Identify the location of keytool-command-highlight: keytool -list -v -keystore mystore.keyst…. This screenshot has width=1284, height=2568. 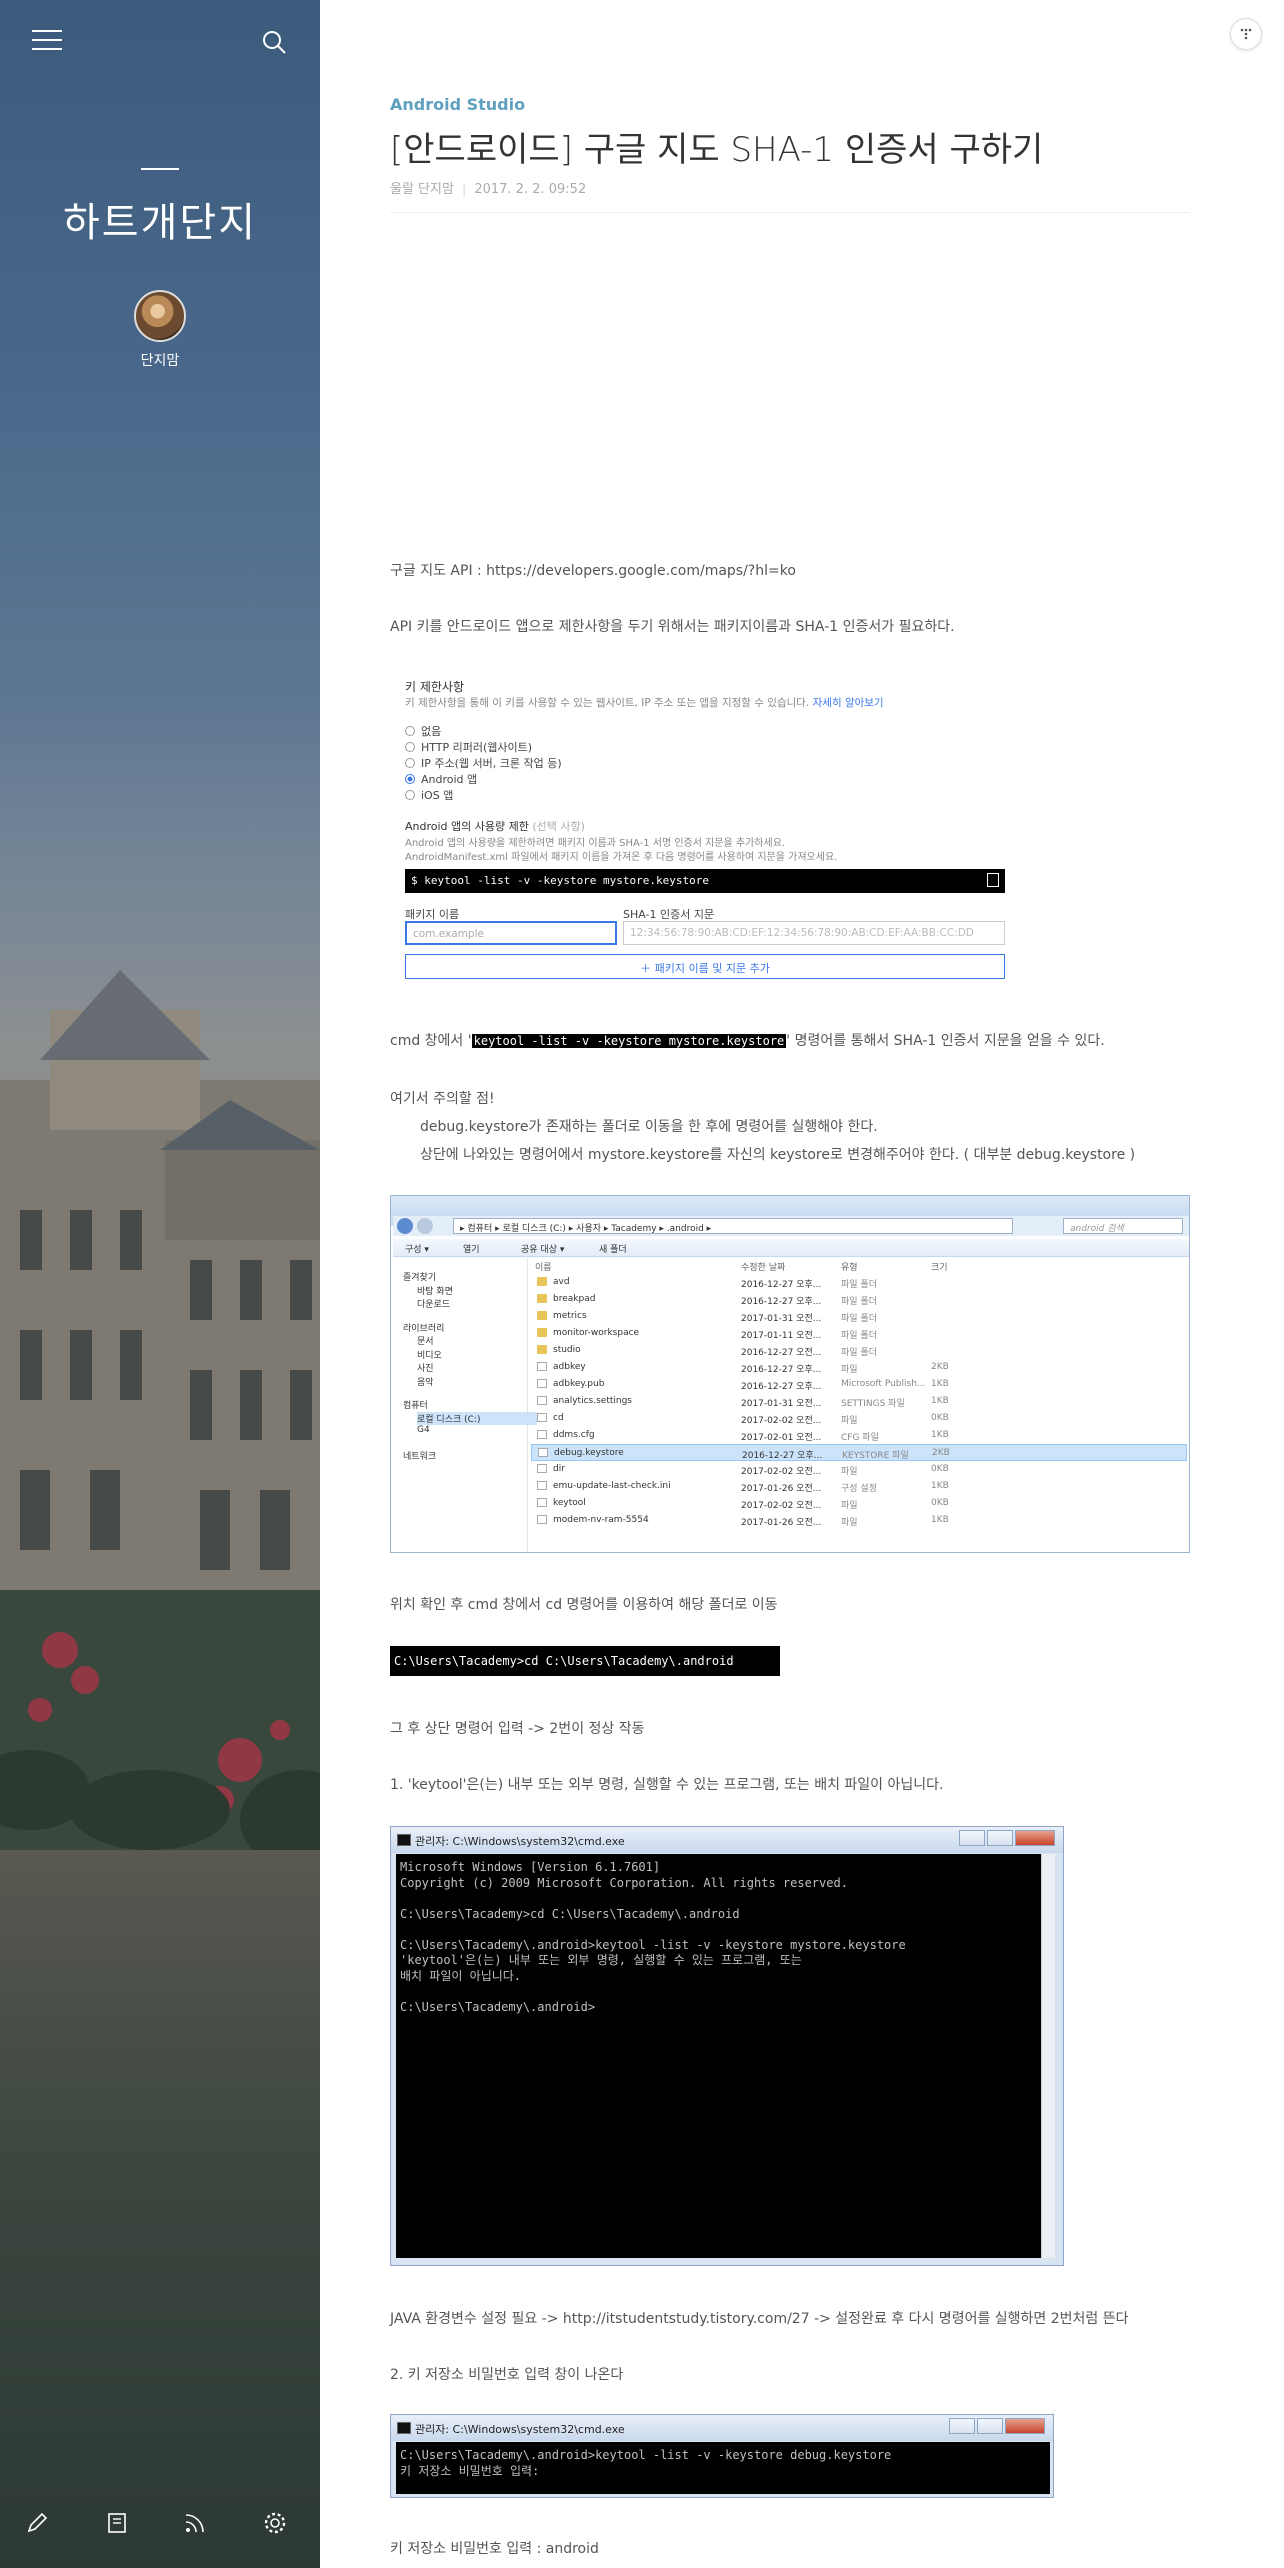
(629, 1041).